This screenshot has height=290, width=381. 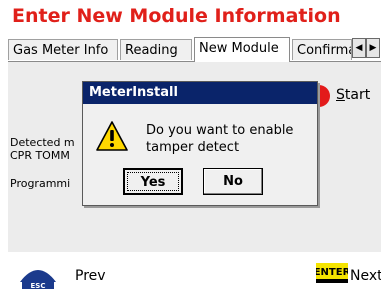 I want to click on start-label-rest: tart, so click(x=357, y=95).